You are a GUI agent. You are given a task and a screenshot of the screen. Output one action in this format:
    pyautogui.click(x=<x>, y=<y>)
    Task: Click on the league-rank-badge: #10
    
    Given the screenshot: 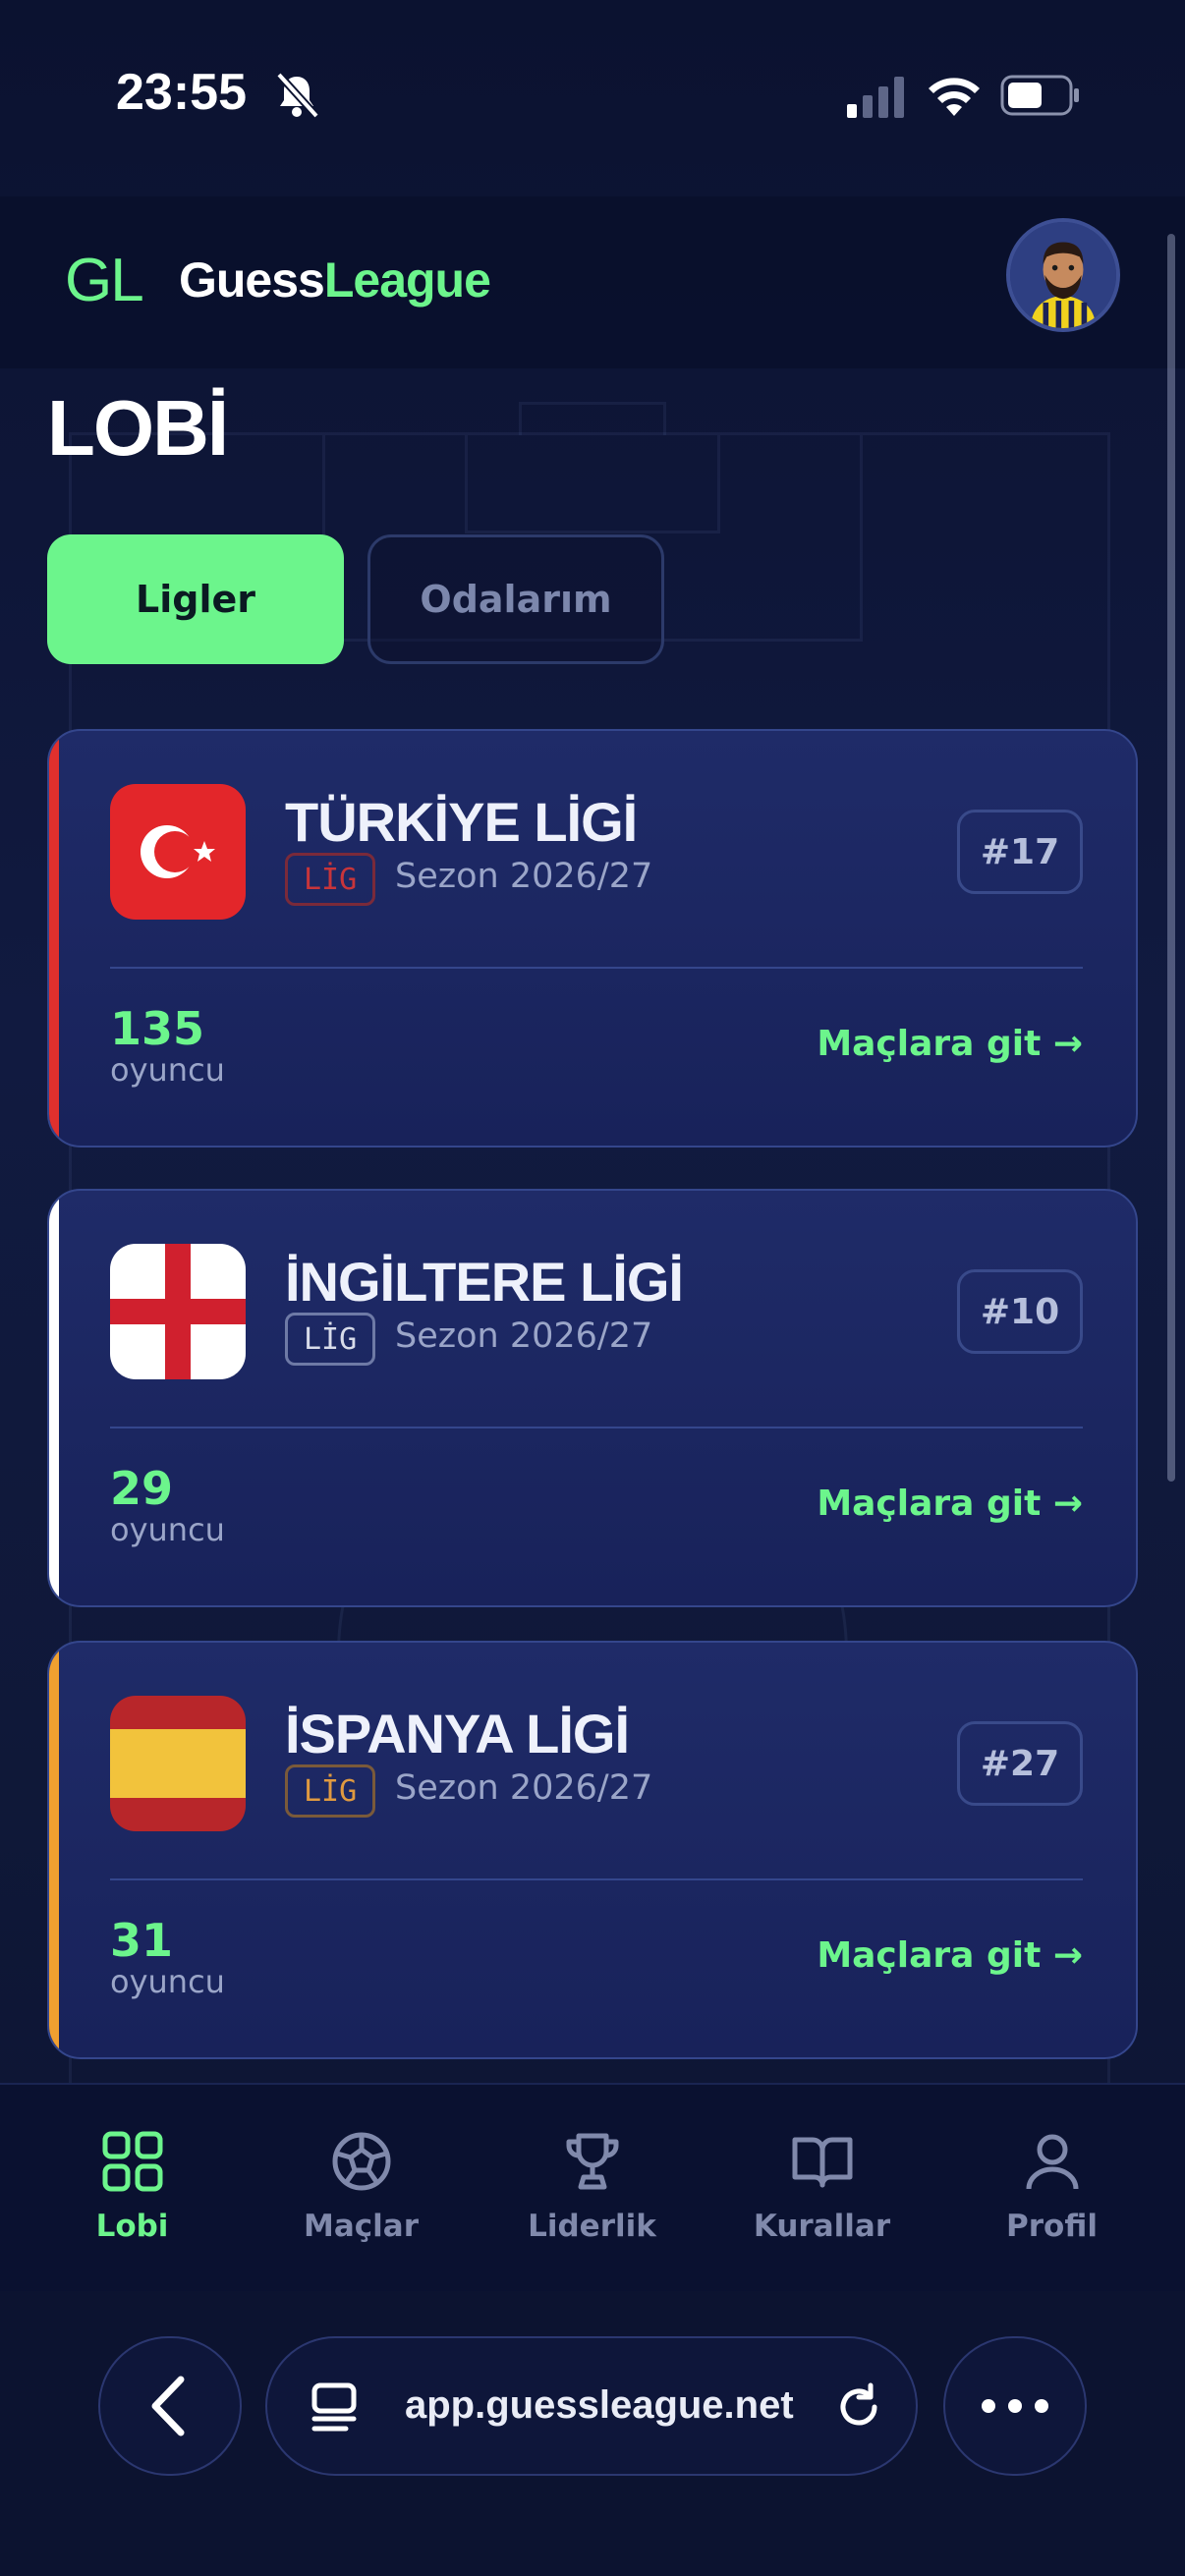 What is the action you would take?
    pyautogui.click(x=1020, y=1311)
    